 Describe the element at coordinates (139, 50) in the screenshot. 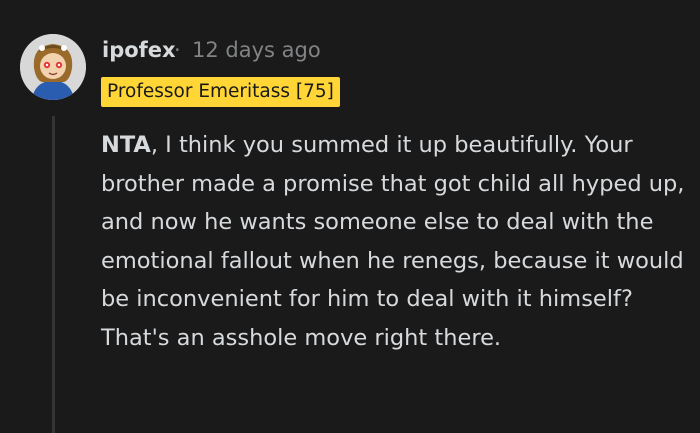

I see `username-link: ipofex` at that location.